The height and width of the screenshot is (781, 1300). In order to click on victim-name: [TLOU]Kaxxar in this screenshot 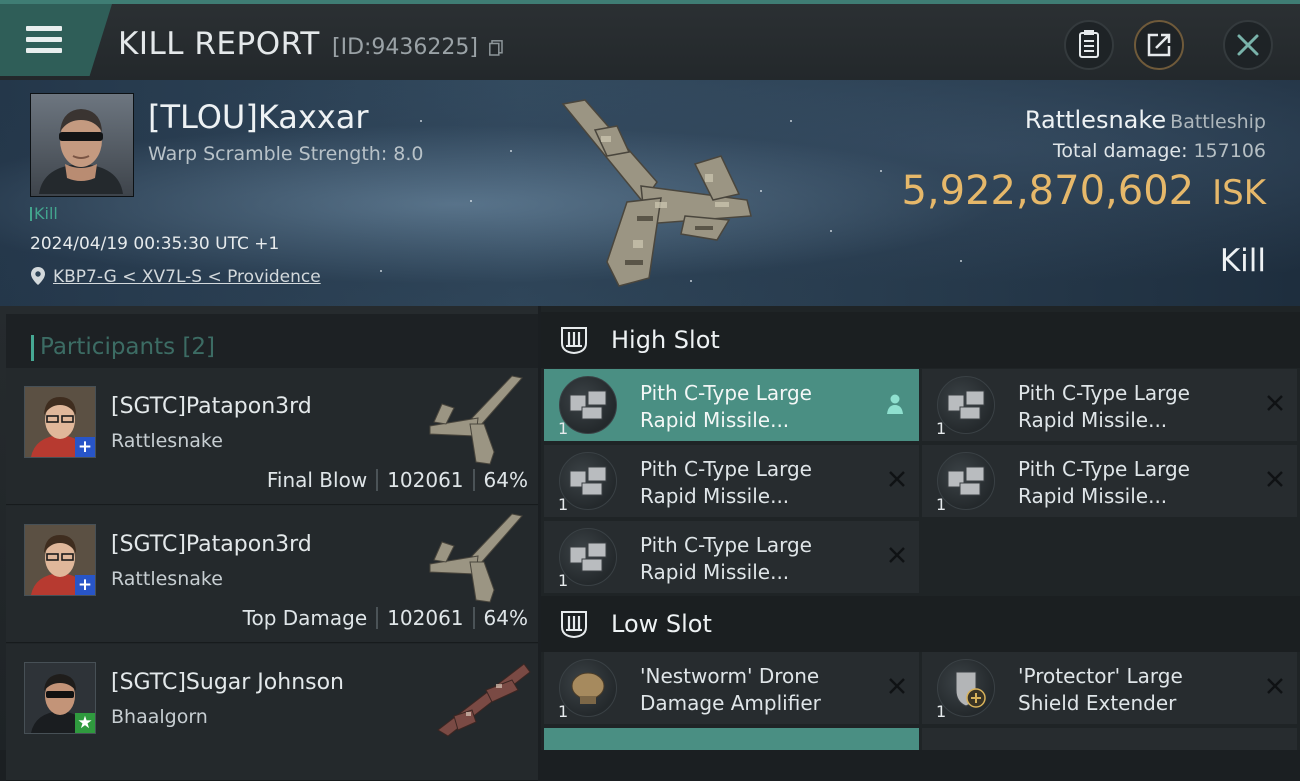, I will do `click(258, 117)`.